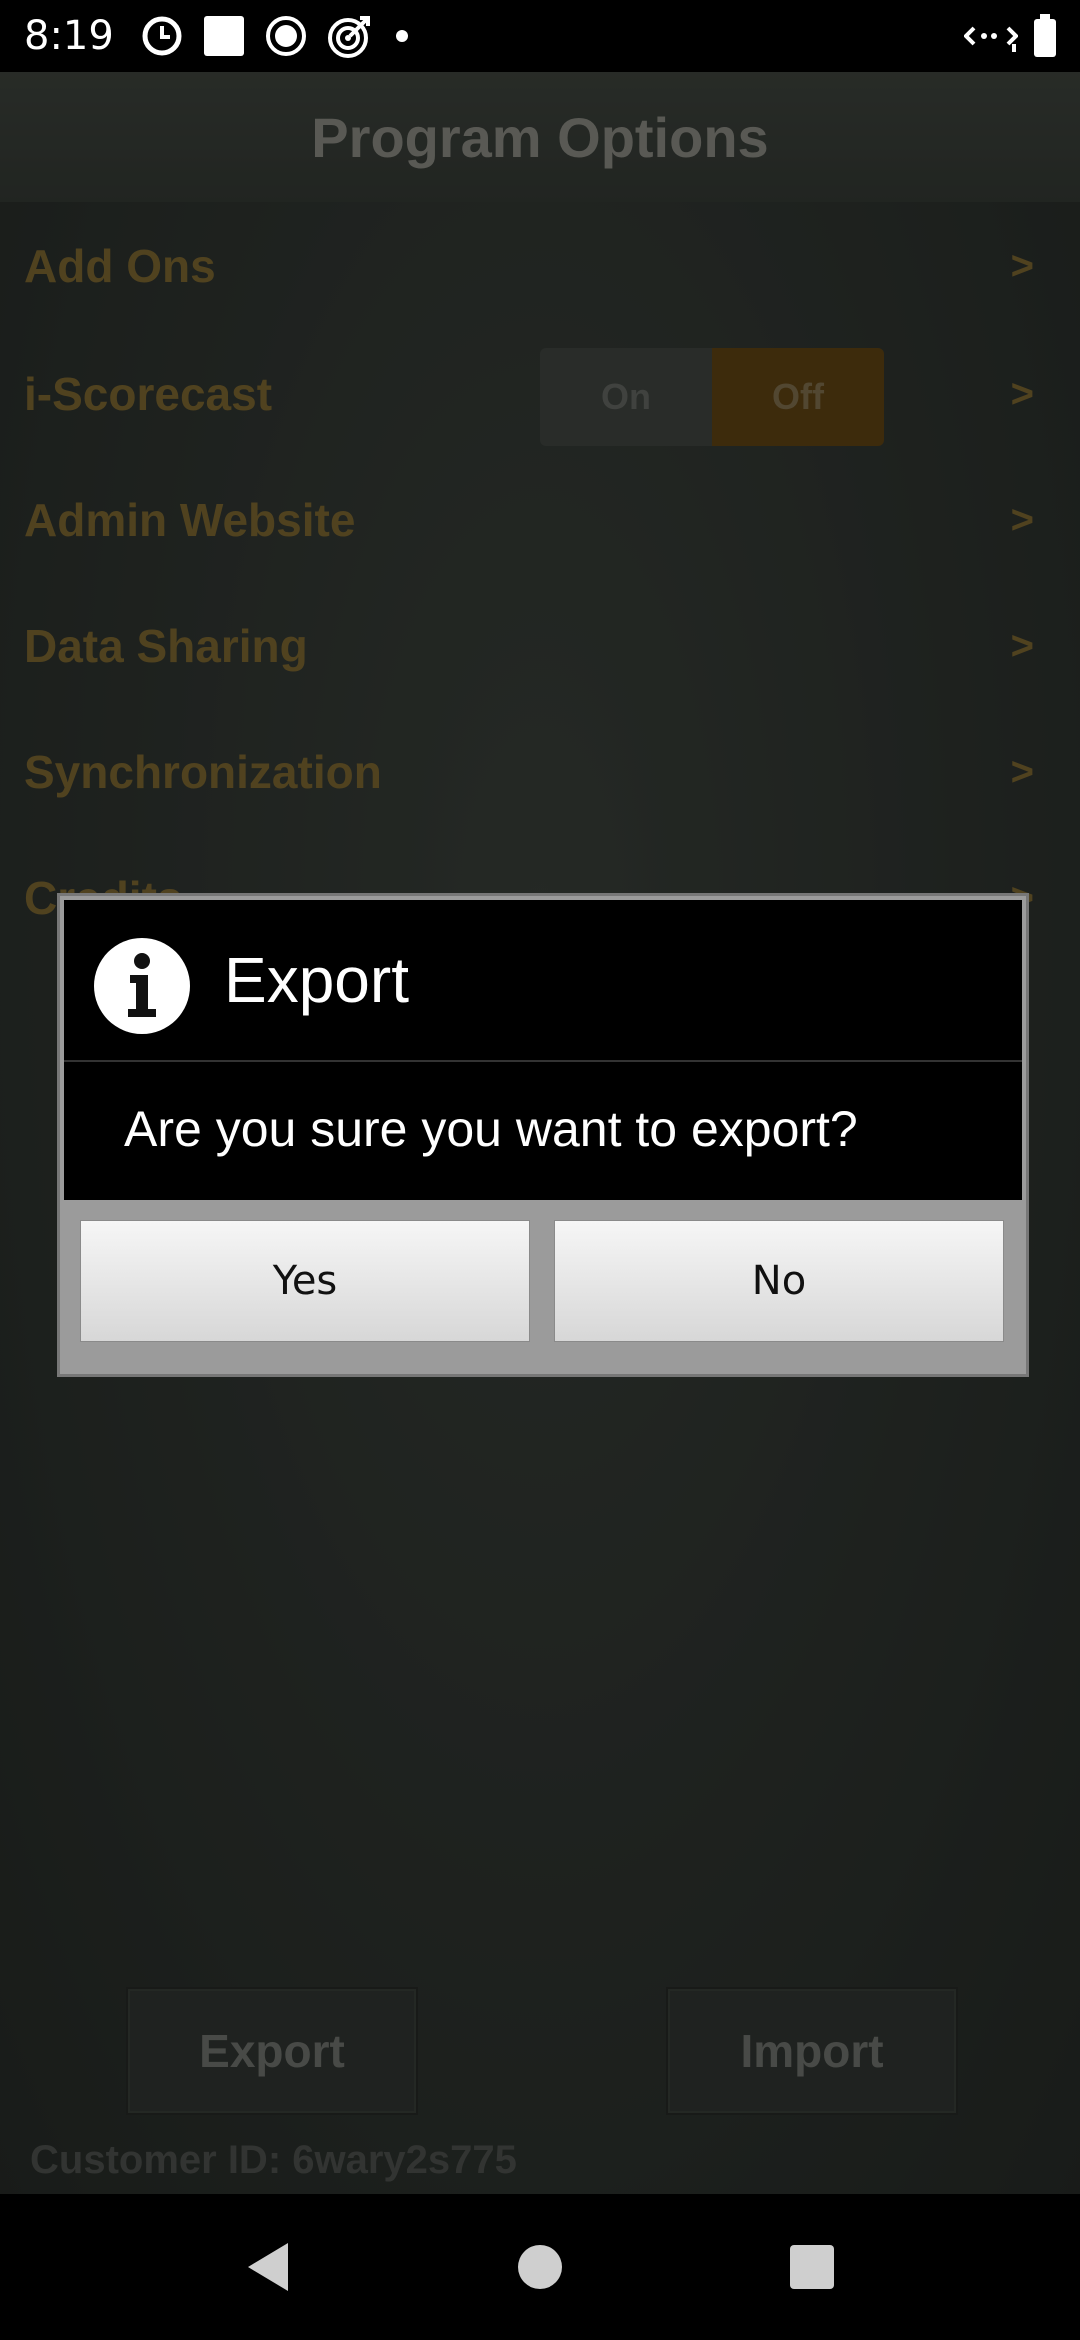 The height and width of the screenshot is (2340, 1080). What do you see at coordinates (286, 36) in the screenshot?
I see `circle-record-icon` at bounding box center [286, 36].